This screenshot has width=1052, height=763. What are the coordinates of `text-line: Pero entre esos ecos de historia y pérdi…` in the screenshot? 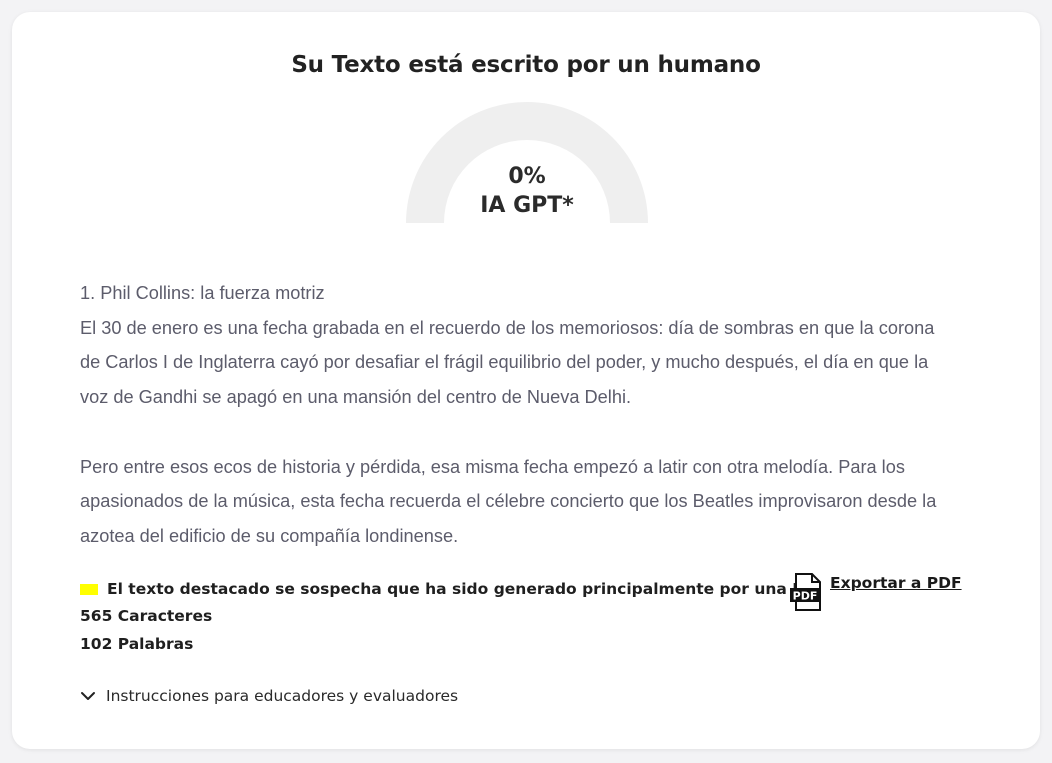 It's located at (492, 466).